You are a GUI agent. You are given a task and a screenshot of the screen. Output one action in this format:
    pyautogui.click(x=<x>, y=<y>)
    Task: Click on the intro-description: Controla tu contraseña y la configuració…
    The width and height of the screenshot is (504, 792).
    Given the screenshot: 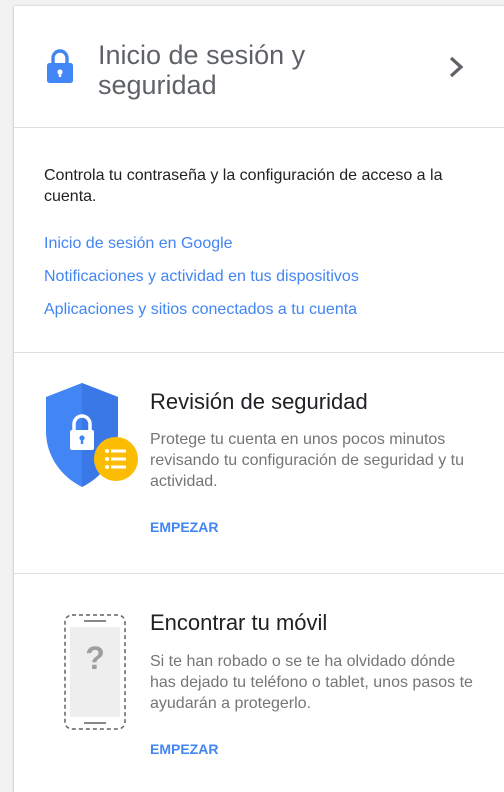 What is the action you would take?
    pyautogui.click(x=243, y=186)
    